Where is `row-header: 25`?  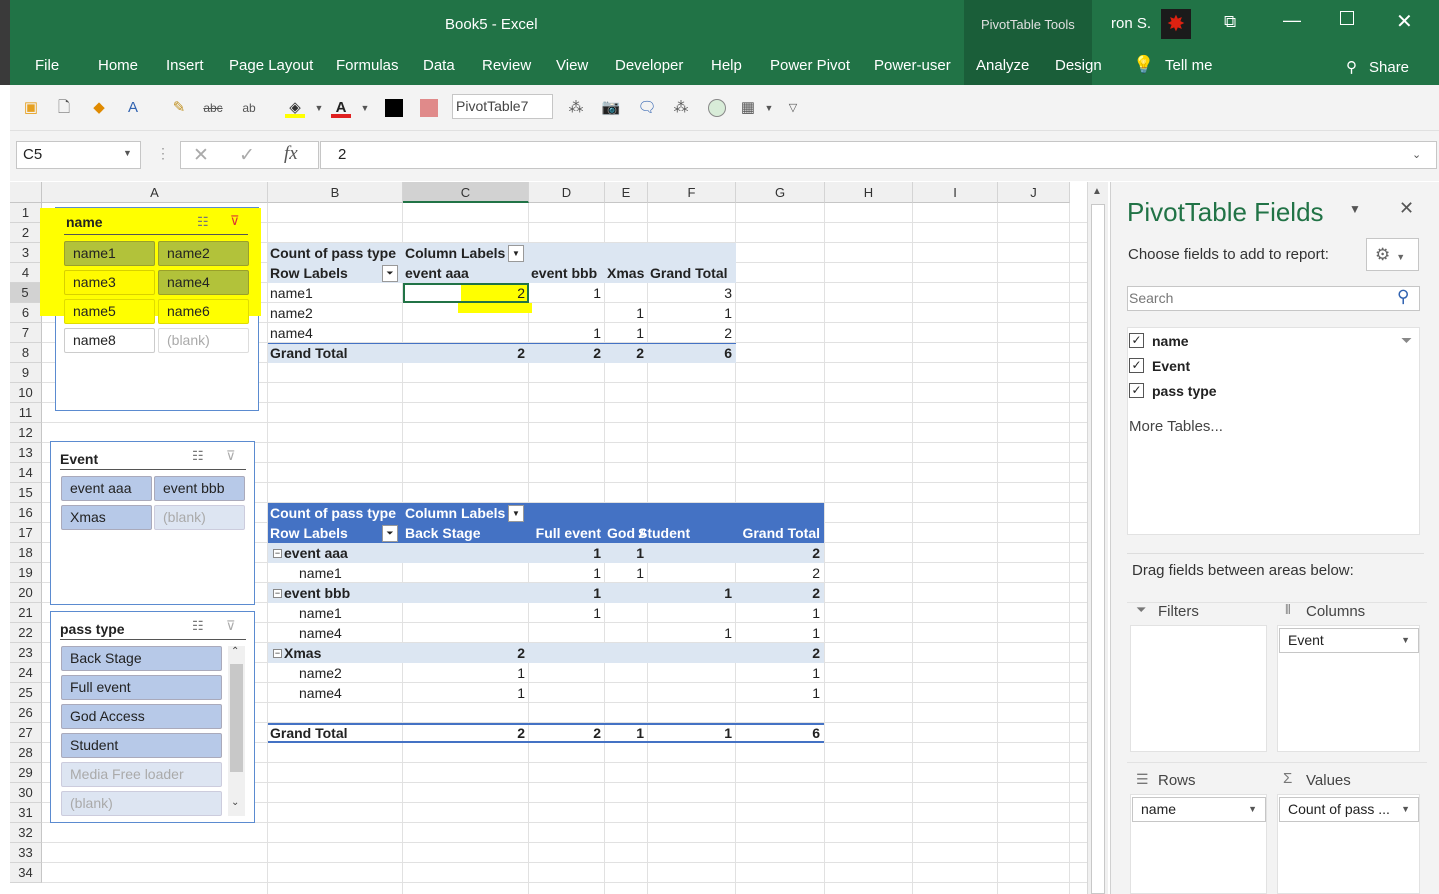
row-header: 25 is located at coordinates (26, 693).